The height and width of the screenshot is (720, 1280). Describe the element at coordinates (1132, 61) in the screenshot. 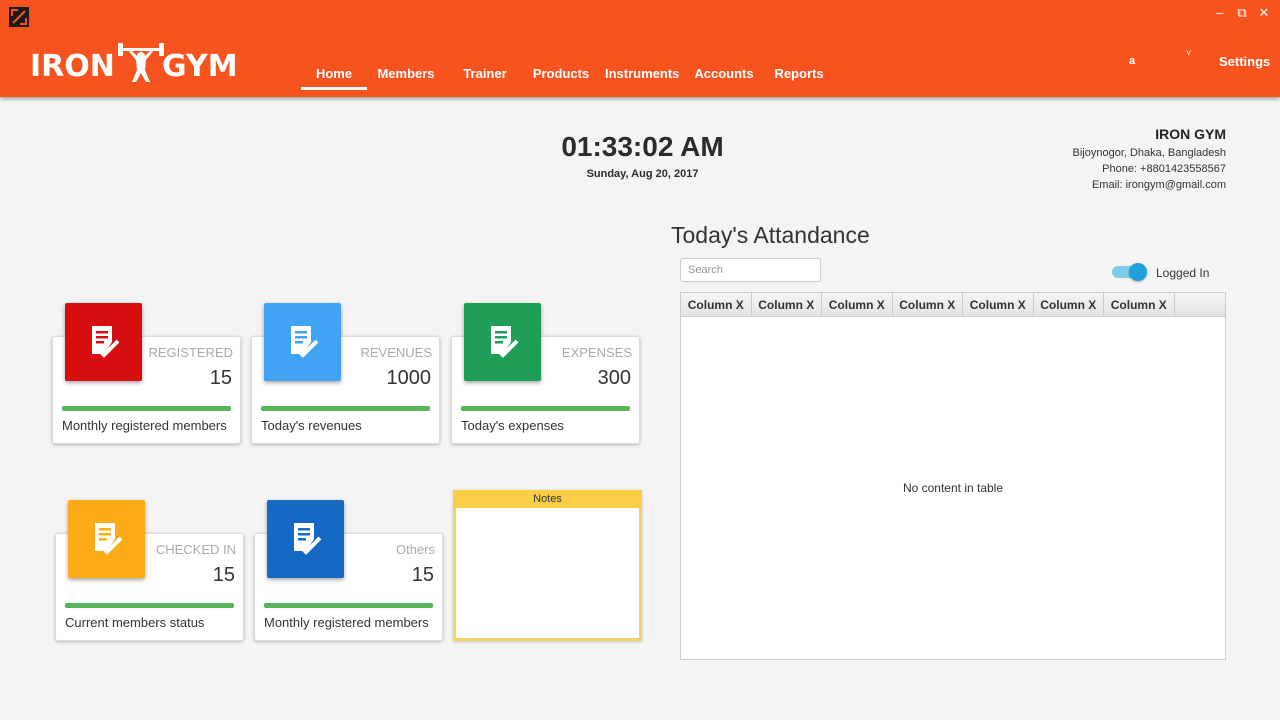

I see `user-name: a` at that location.